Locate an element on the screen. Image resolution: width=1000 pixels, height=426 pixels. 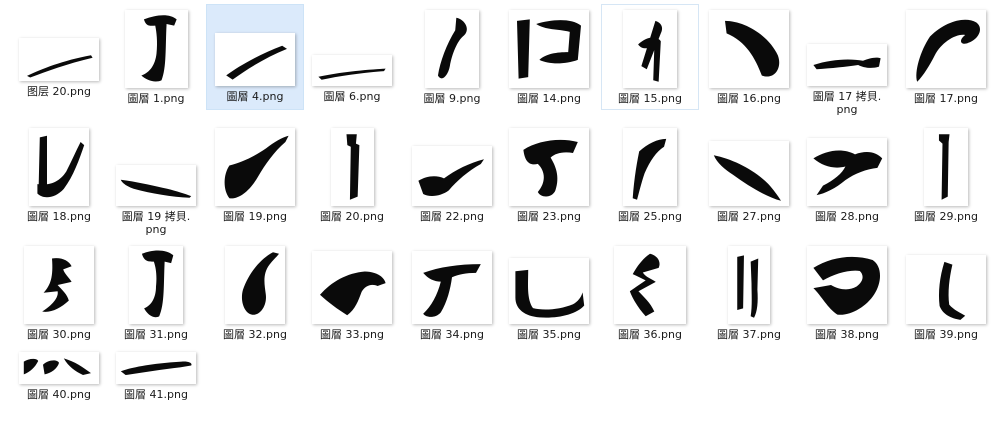
file-name-label: 圖層 32.png is located at coordinates (255, 334).